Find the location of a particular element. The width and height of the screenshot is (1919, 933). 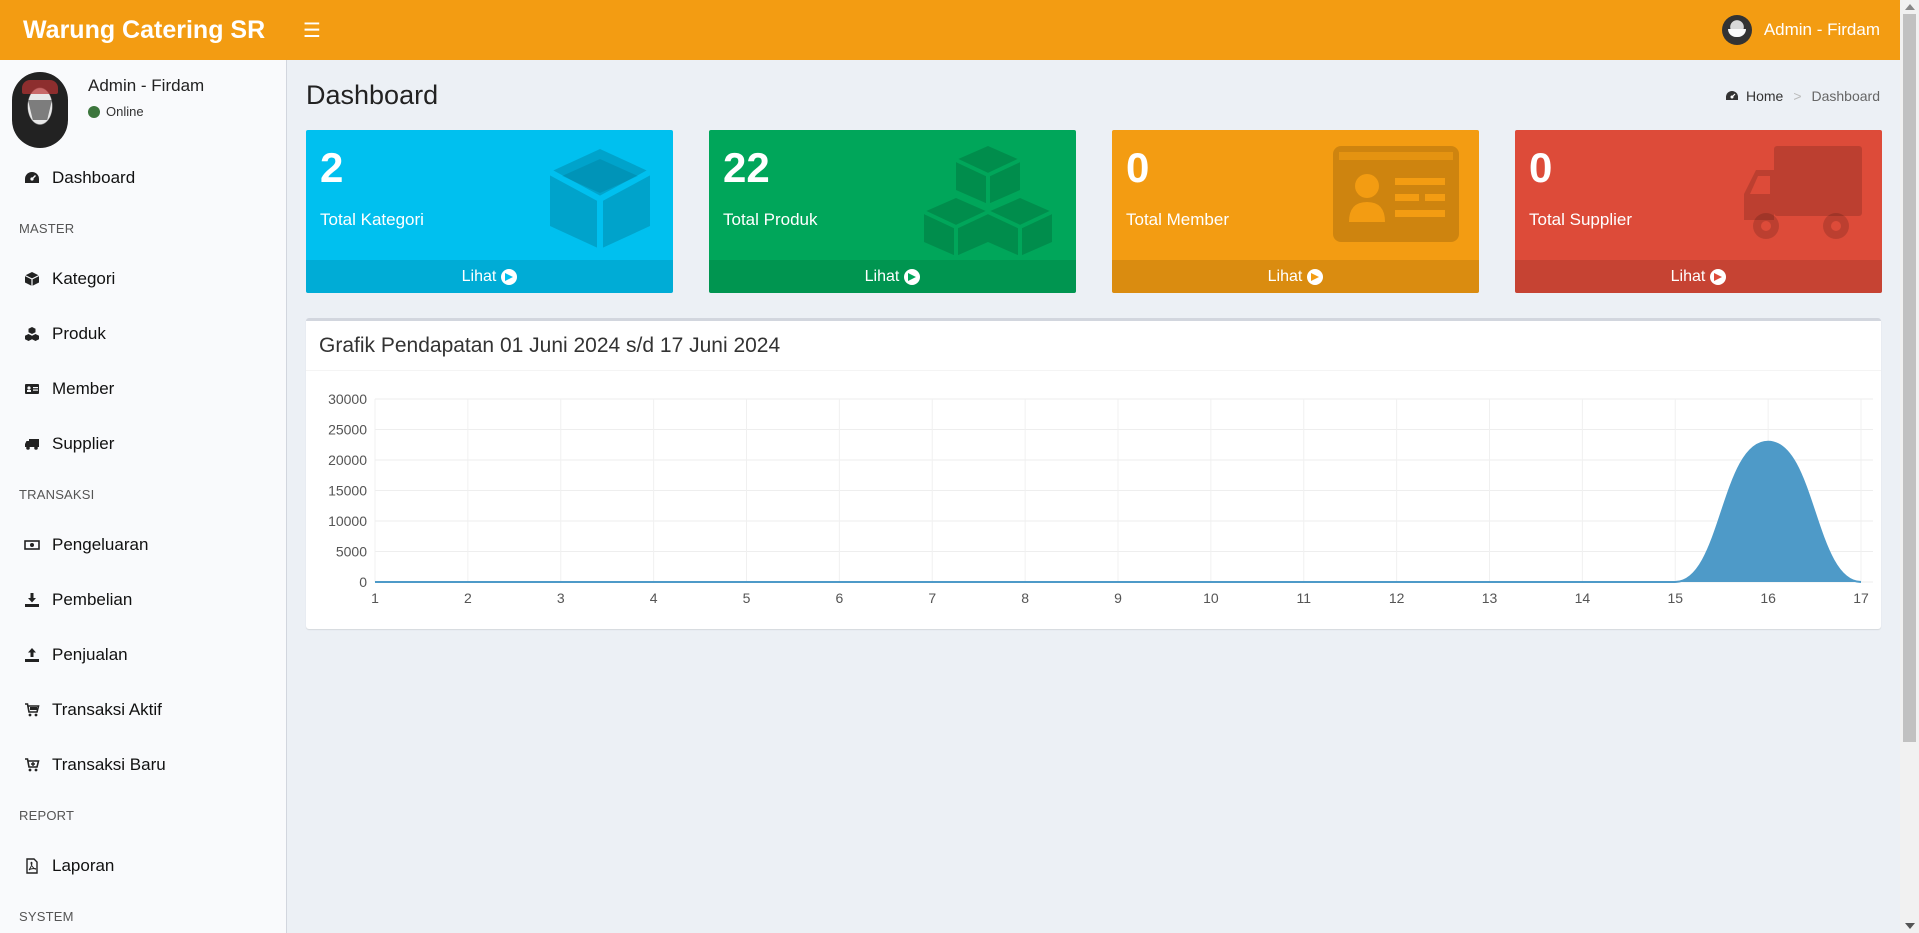

x-tick-label: 17 is located at coordinates (1861, 598).